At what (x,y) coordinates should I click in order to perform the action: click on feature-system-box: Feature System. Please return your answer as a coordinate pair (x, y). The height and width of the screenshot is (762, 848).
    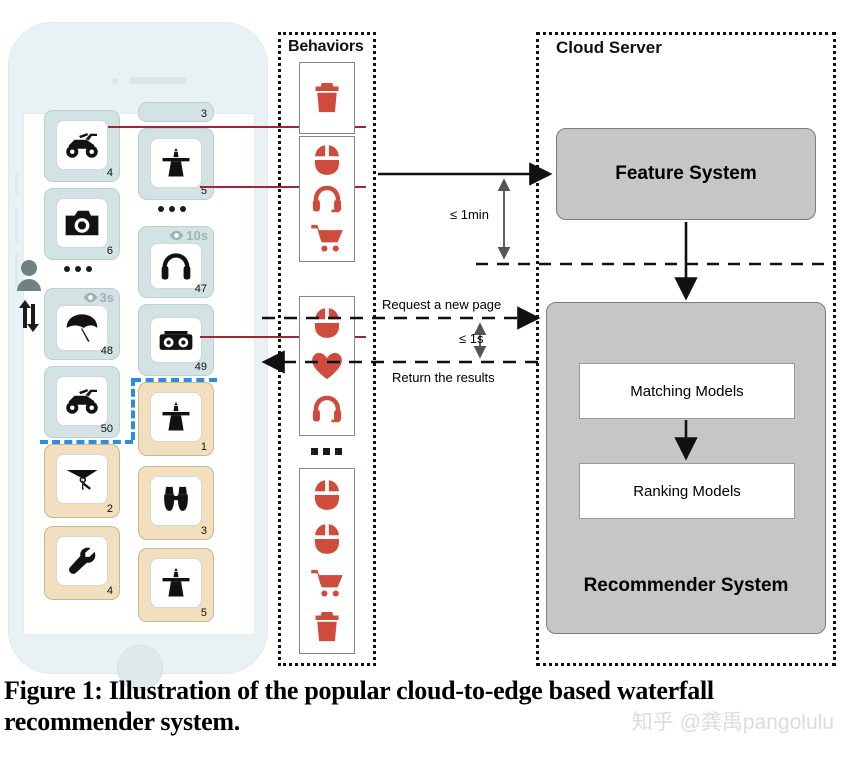
    Looking at the image, I should click on (686, 174).